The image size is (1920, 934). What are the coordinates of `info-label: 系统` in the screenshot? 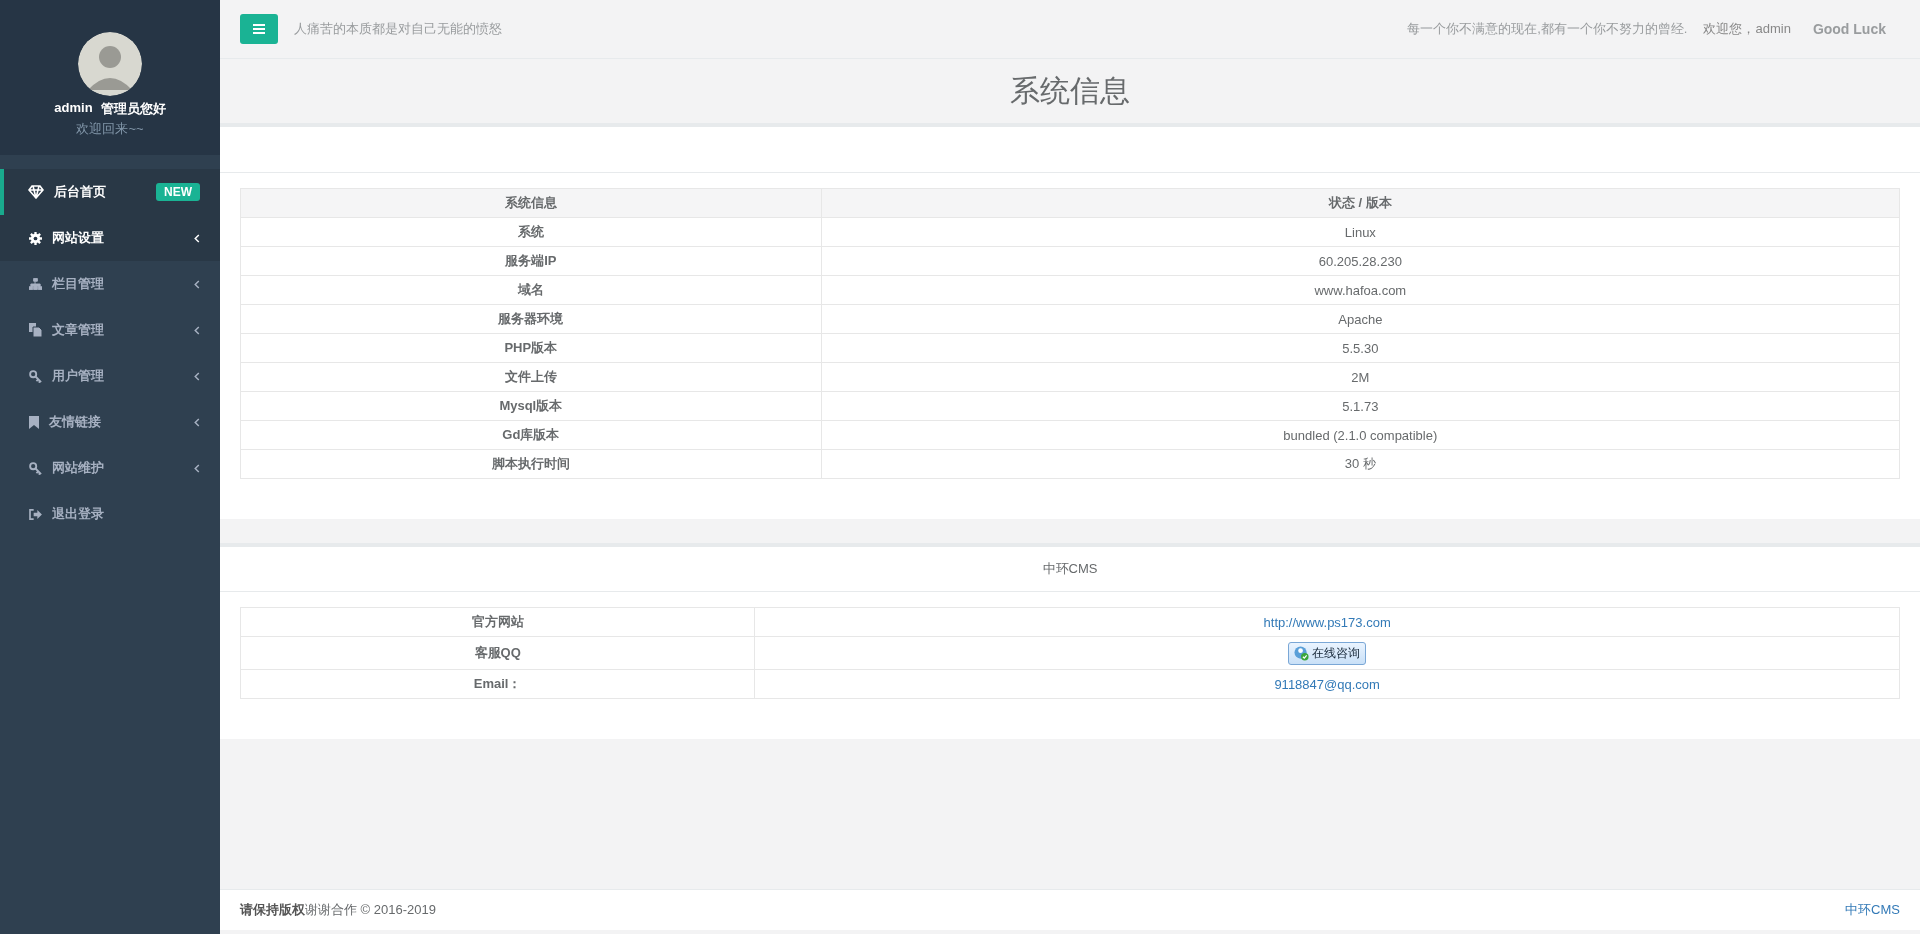 It's located at (531, 232).